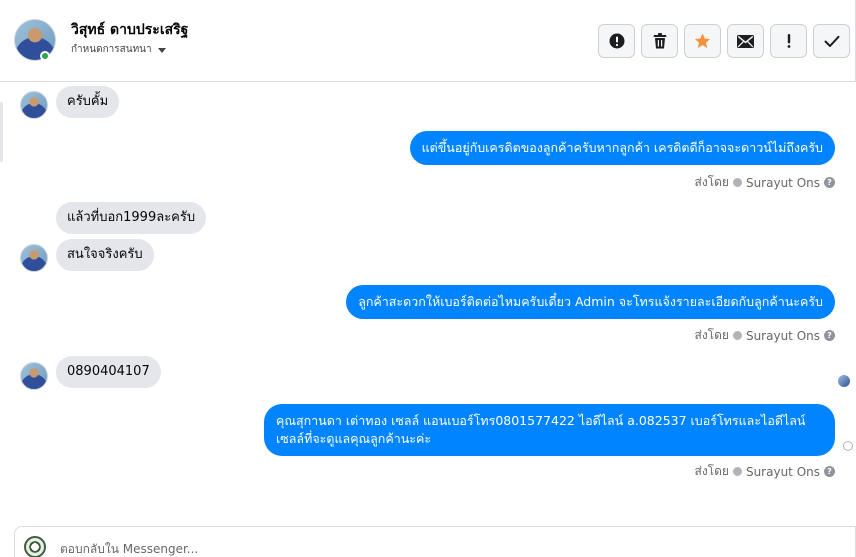 This screenshot has height=557, width=856. Describe the element at coordinates (724, 41) in the screenshot. I see `header-actions` at that location.